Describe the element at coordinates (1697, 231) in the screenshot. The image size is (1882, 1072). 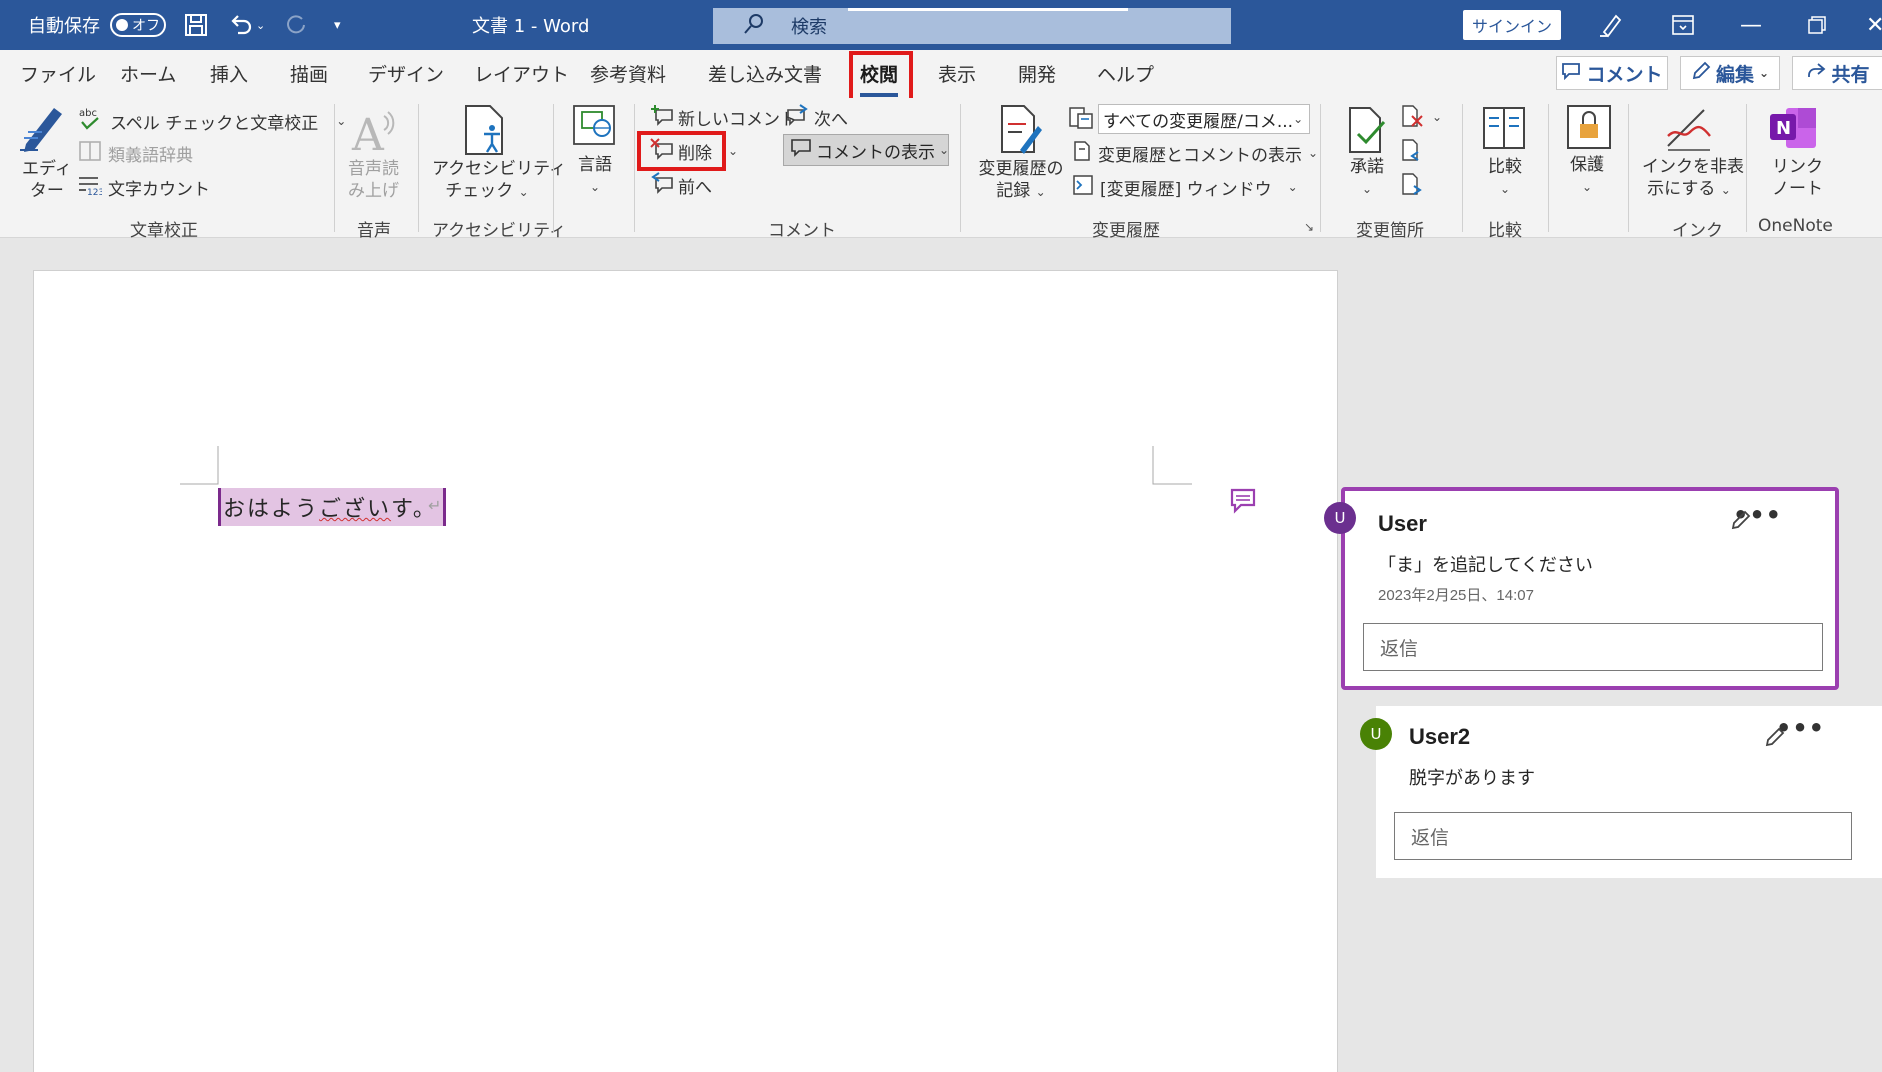
I see `group-label-ink: インク` at that location.